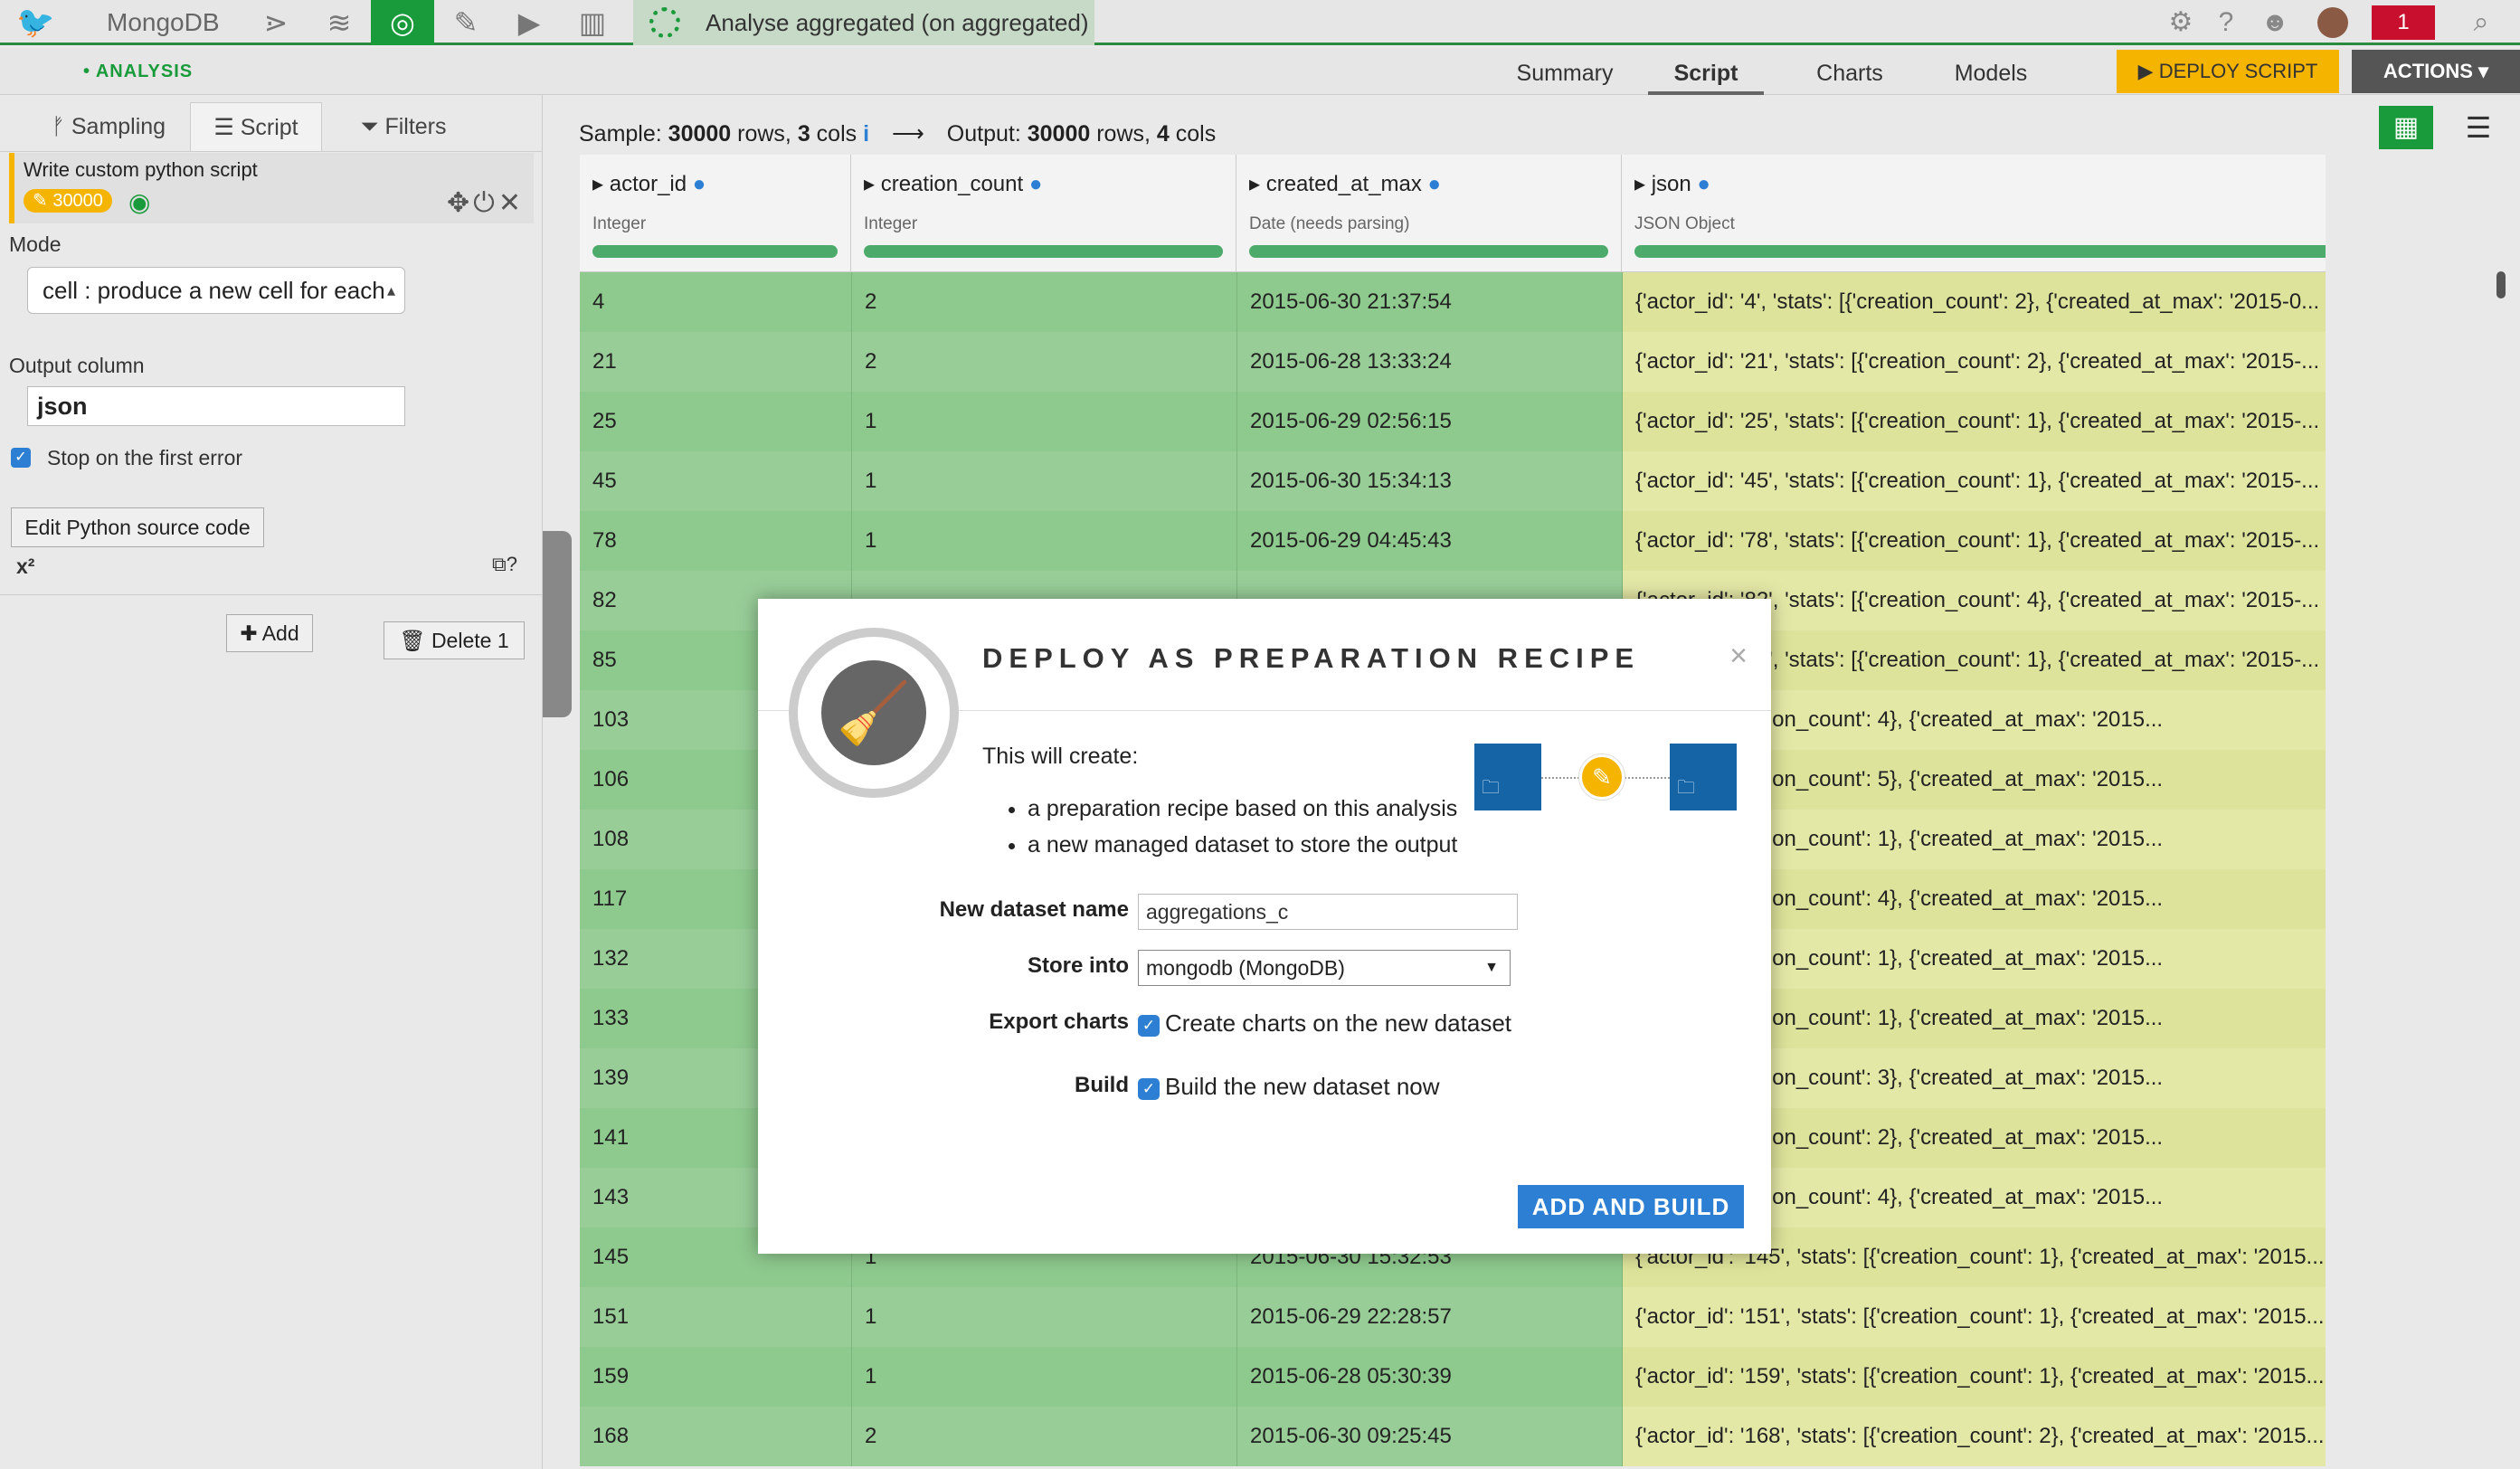  Describe the element at coordinates (1739, 656) in the screenshot. I see `close-icon: ×` at that location.